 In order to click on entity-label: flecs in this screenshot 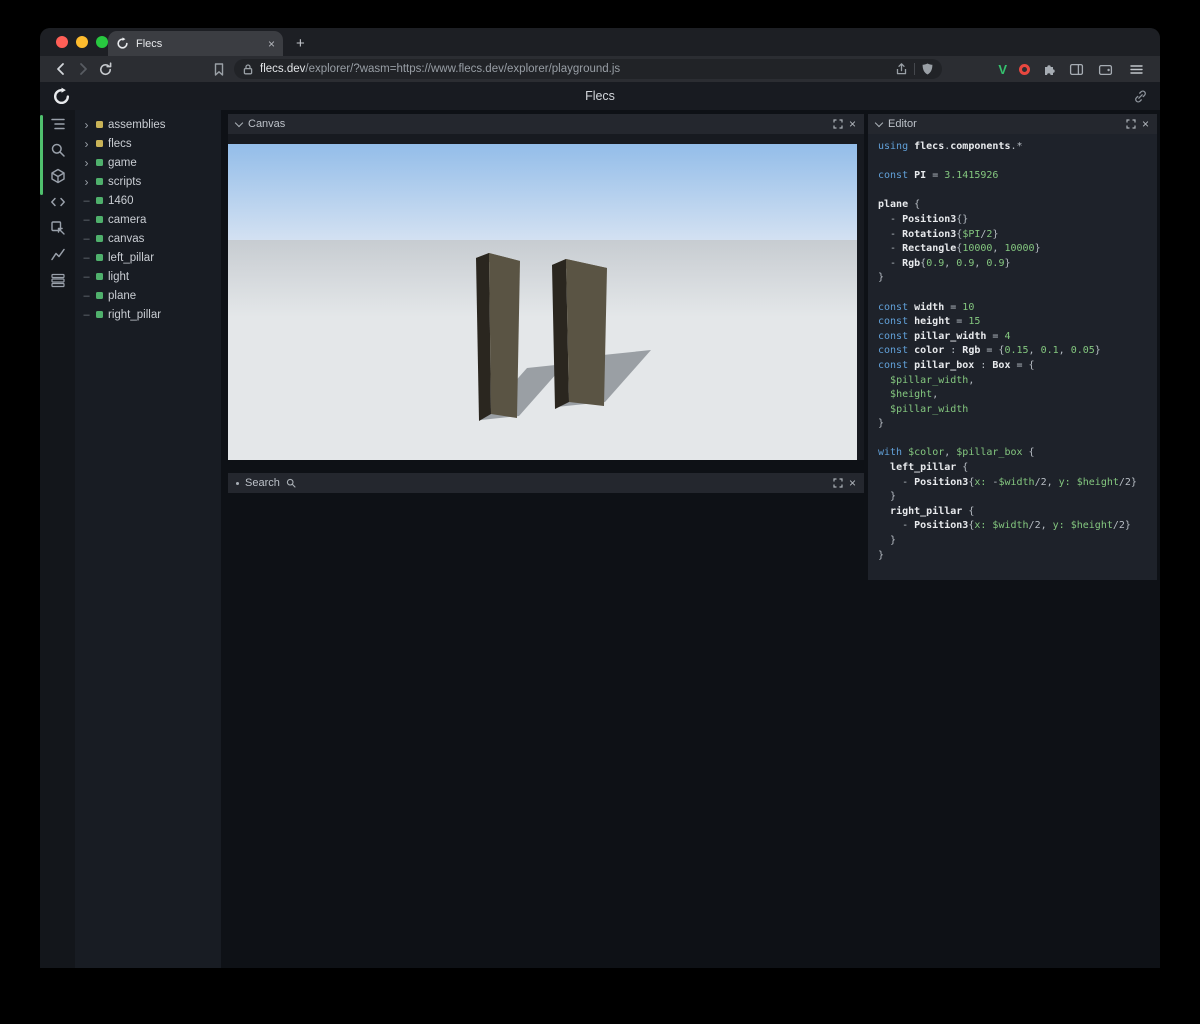, I will do `click(120, 143)`.